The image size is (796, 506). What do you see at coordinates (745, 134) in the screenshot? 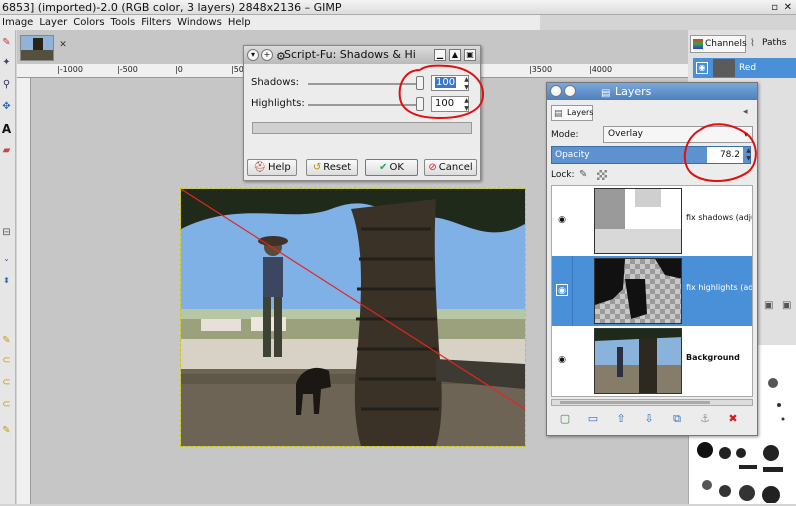
I see `chevron-down-icon: ▾` at bounding box center [745, 134].